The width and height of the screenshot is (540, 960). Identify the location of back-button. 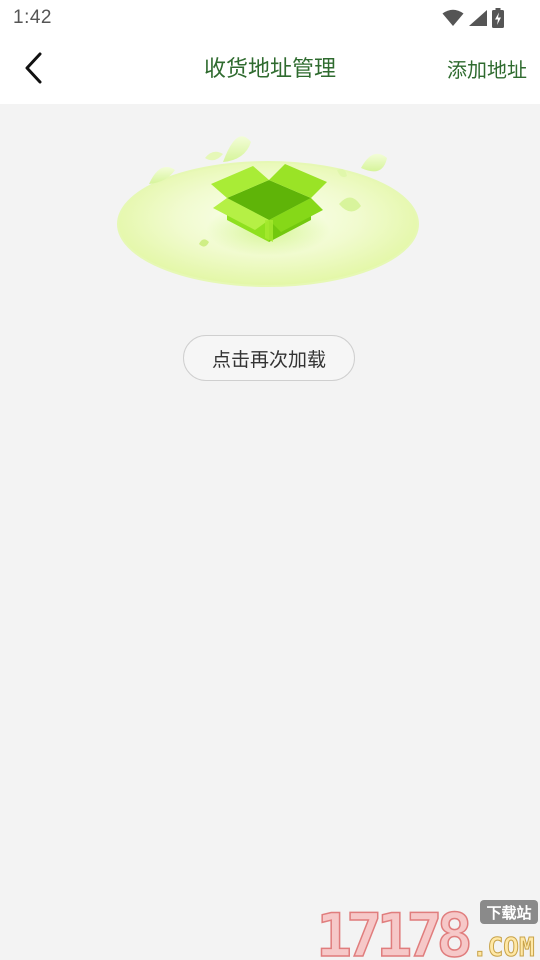
(34, 70).